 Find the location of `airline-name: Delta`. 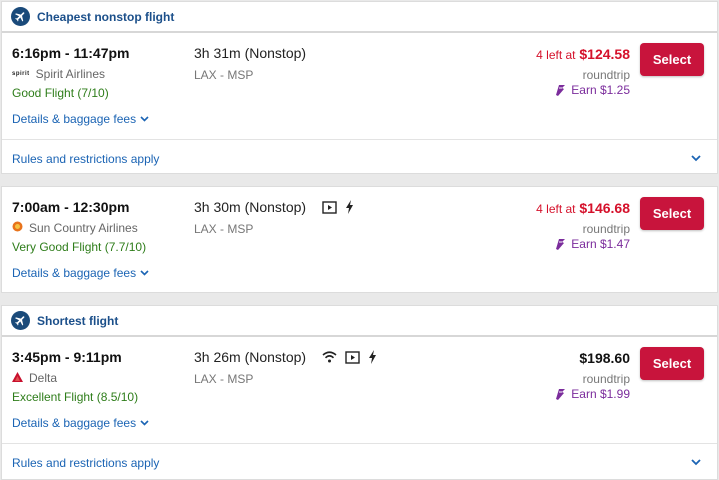

airline-name: Delta is located at coordinates (43, 378).